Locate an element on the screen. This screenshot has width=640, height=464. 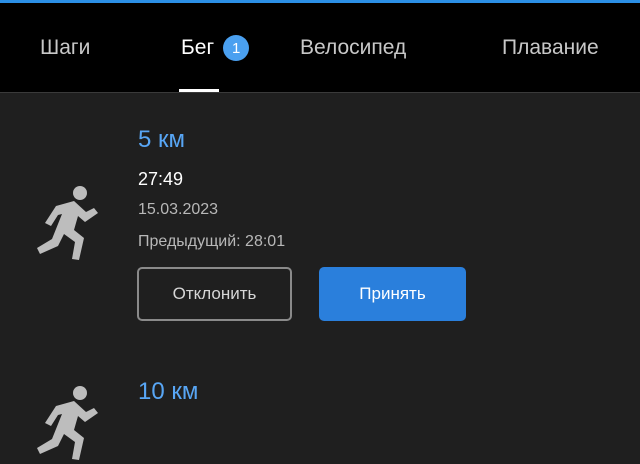
accept-button: Принять is located at coordinates (392, 294).